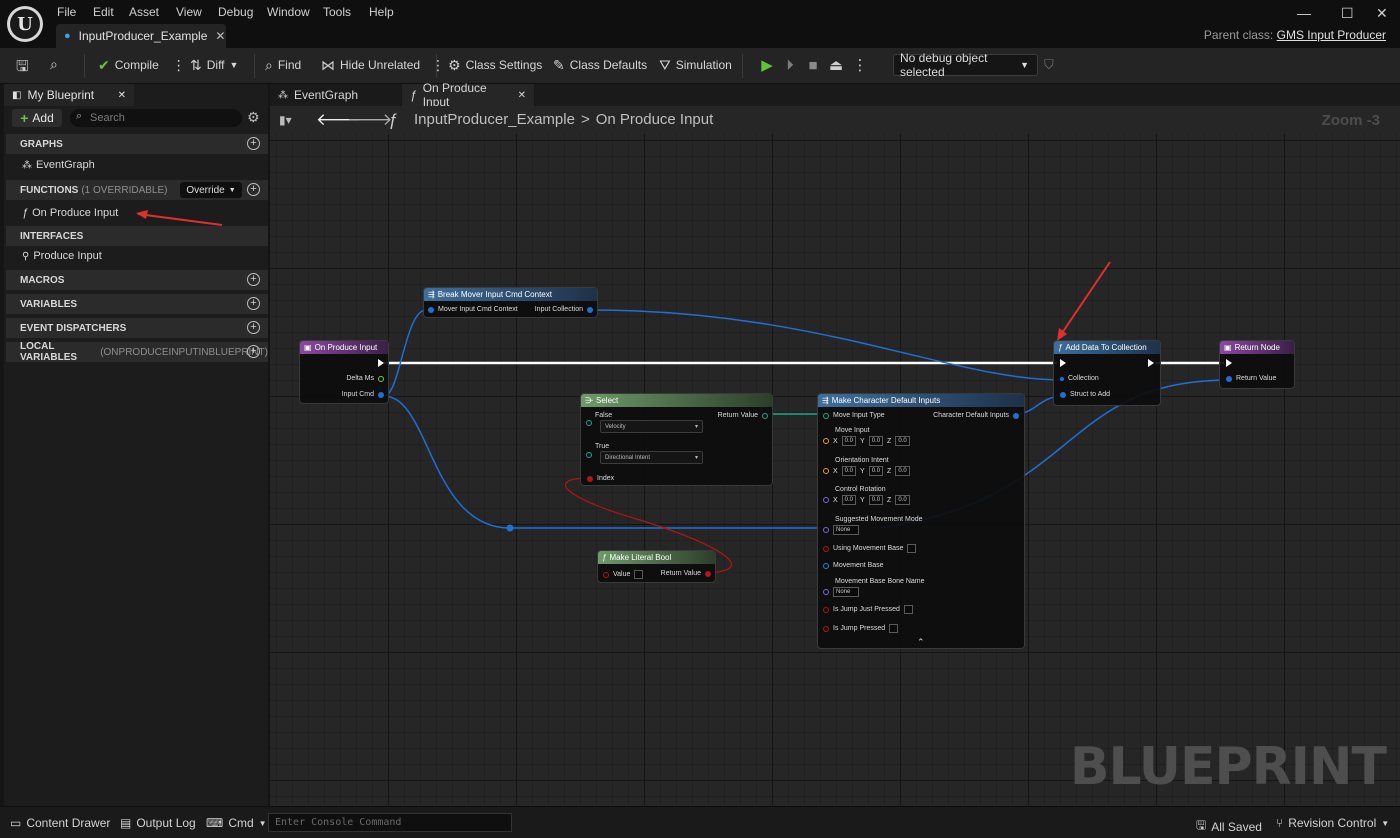  Describe the element at coordinates (166, 823) in the screenshot. I see `output-log-label: Output Log` at that location.